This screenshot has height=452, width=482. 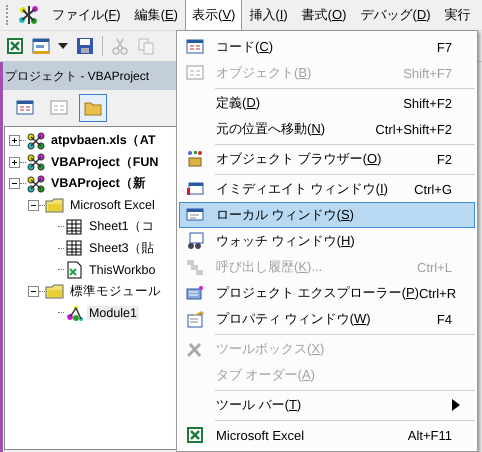 What do you see at coordinates (327, 159) in the screenshot?
I see `menu-item: オブジェクト ブラウザー(O) F2` at bounding box center [327, 159].